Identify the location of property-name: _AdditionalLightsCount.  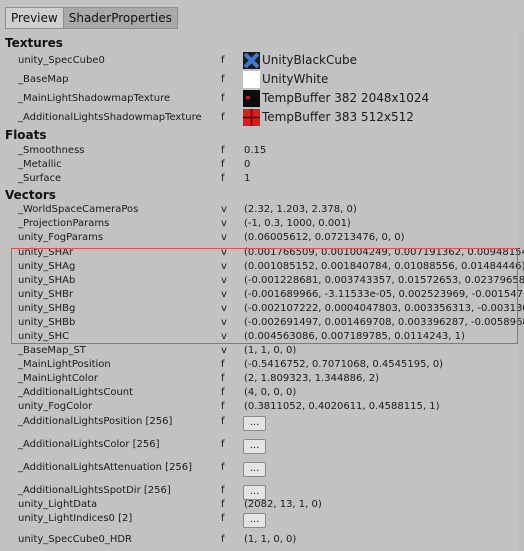
(76, 392).